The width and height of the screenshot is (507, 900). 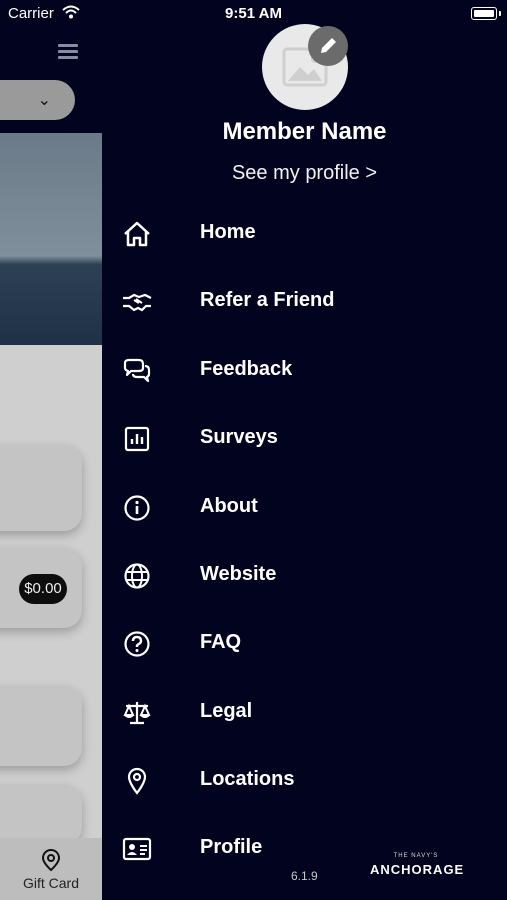 I want to click on menu-item-refer-a-friend: Refer a Friend, so click(x=304, y=302).